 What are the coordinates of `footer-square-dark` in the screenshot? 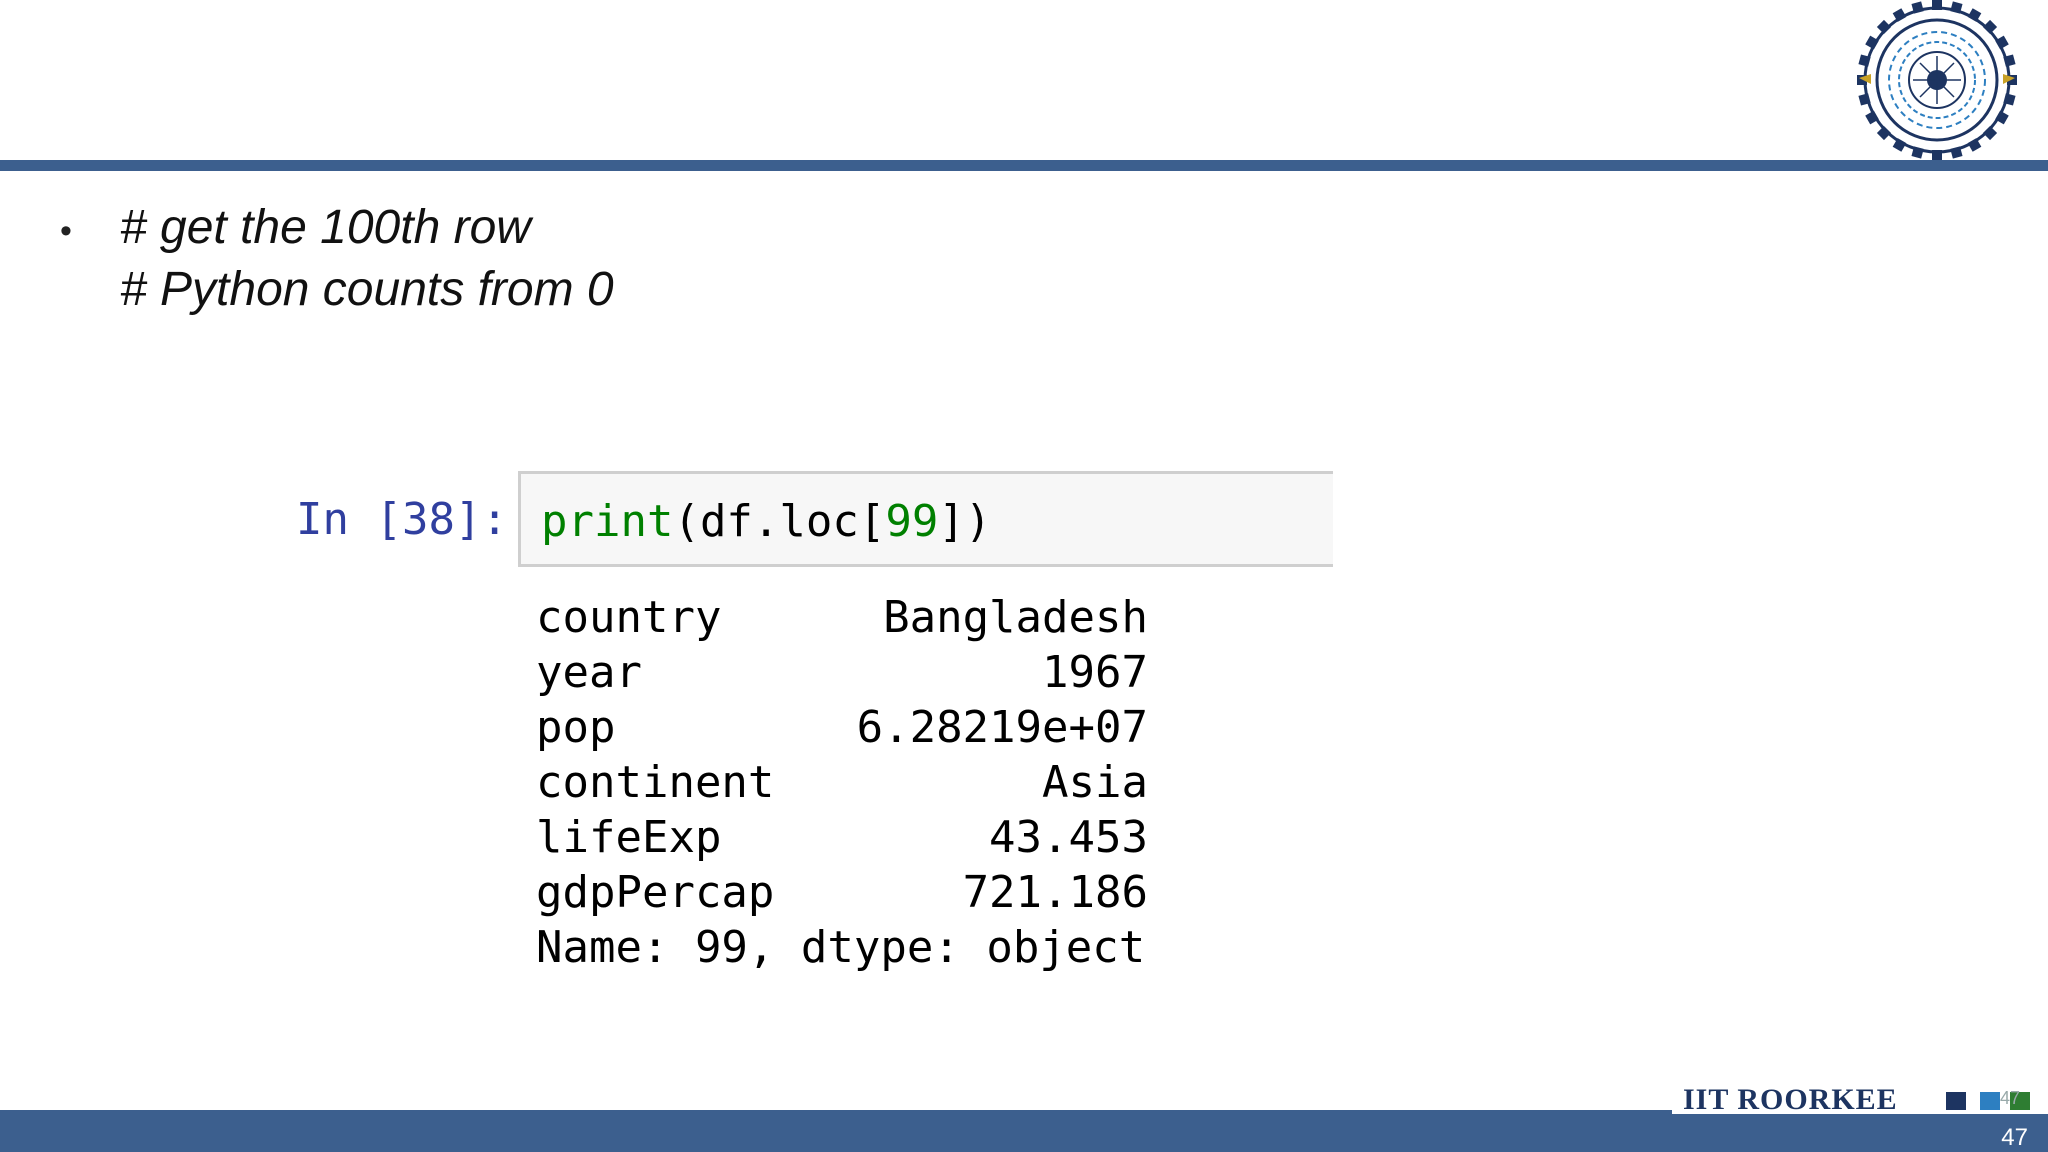 It's located at (1956, 1101).